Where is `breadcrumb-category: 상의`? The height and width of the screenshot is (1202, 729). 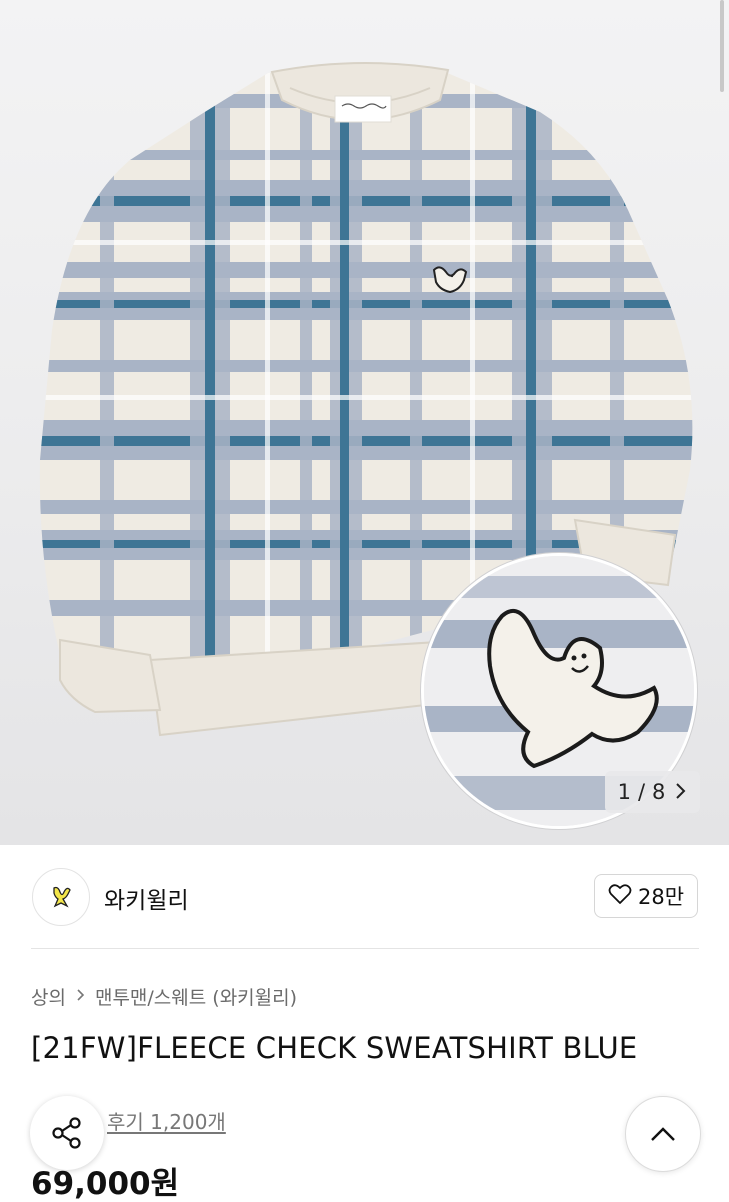 breadcrumb-category: 상의 is located at coordinates (48, 996).